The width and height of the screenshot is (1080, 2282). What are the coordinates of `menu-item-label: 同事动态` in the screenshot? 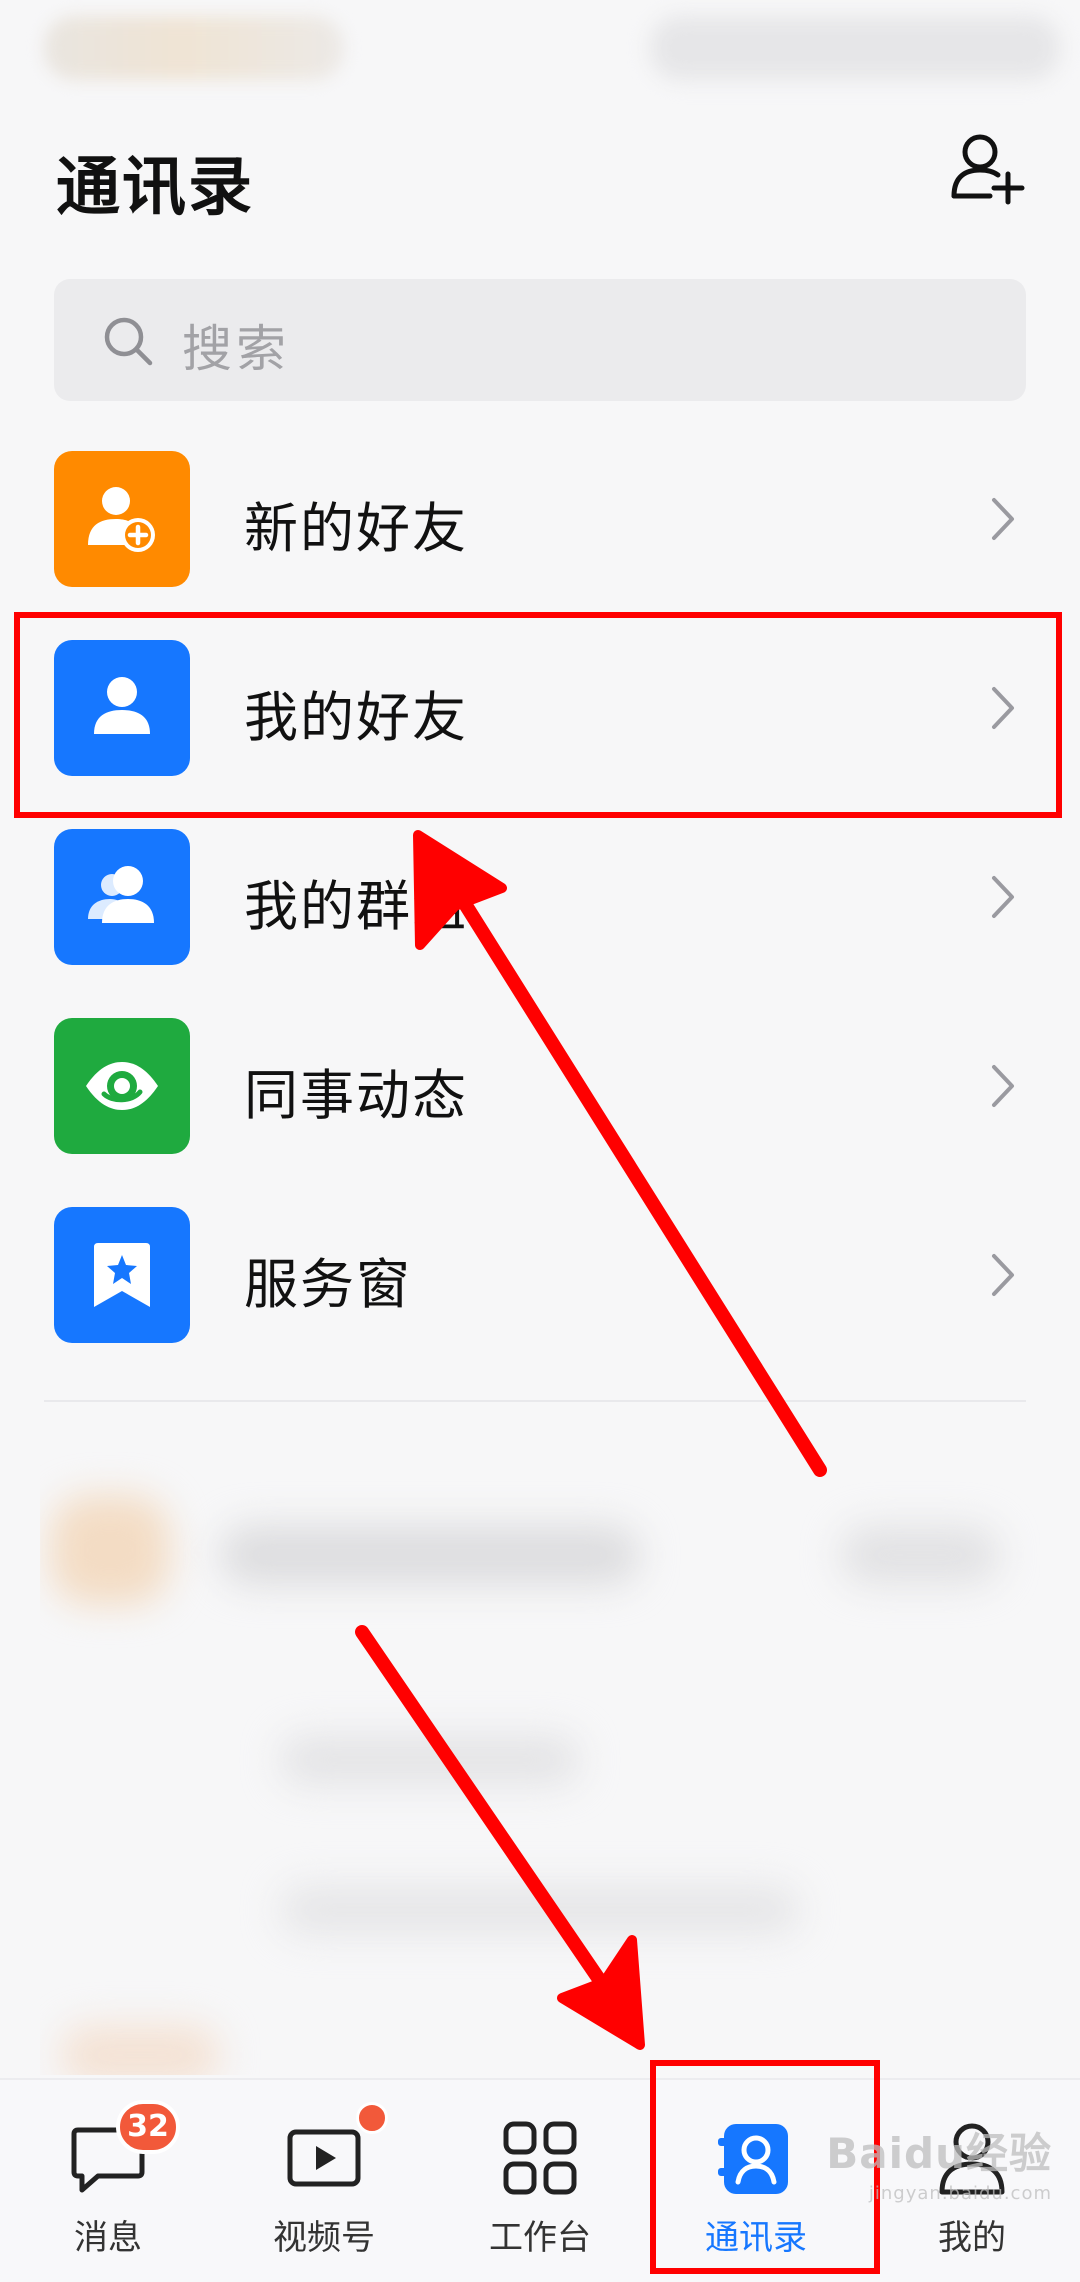 It's located at (356, 1095).